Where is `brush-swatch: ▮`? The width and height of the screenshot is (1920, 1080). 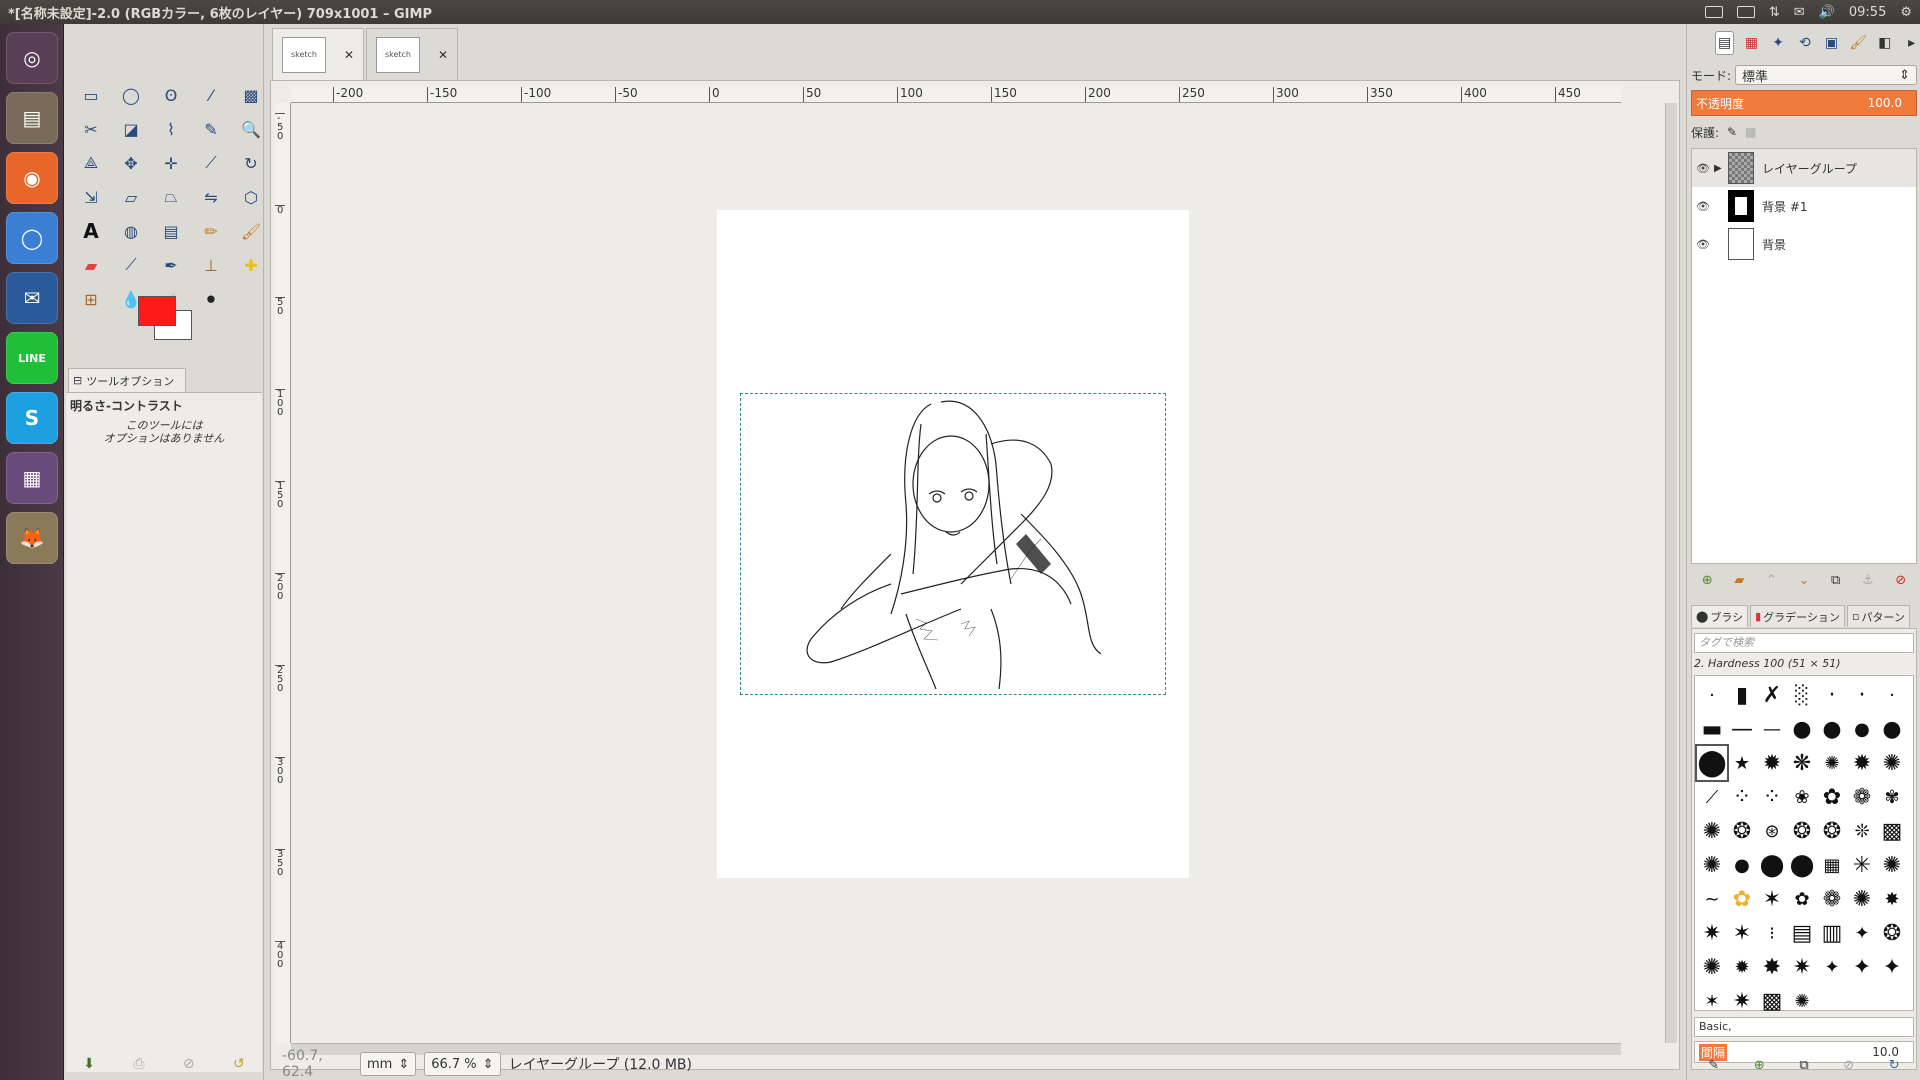 brush-swatch: ▮ is located at coordinates (1742, 695).